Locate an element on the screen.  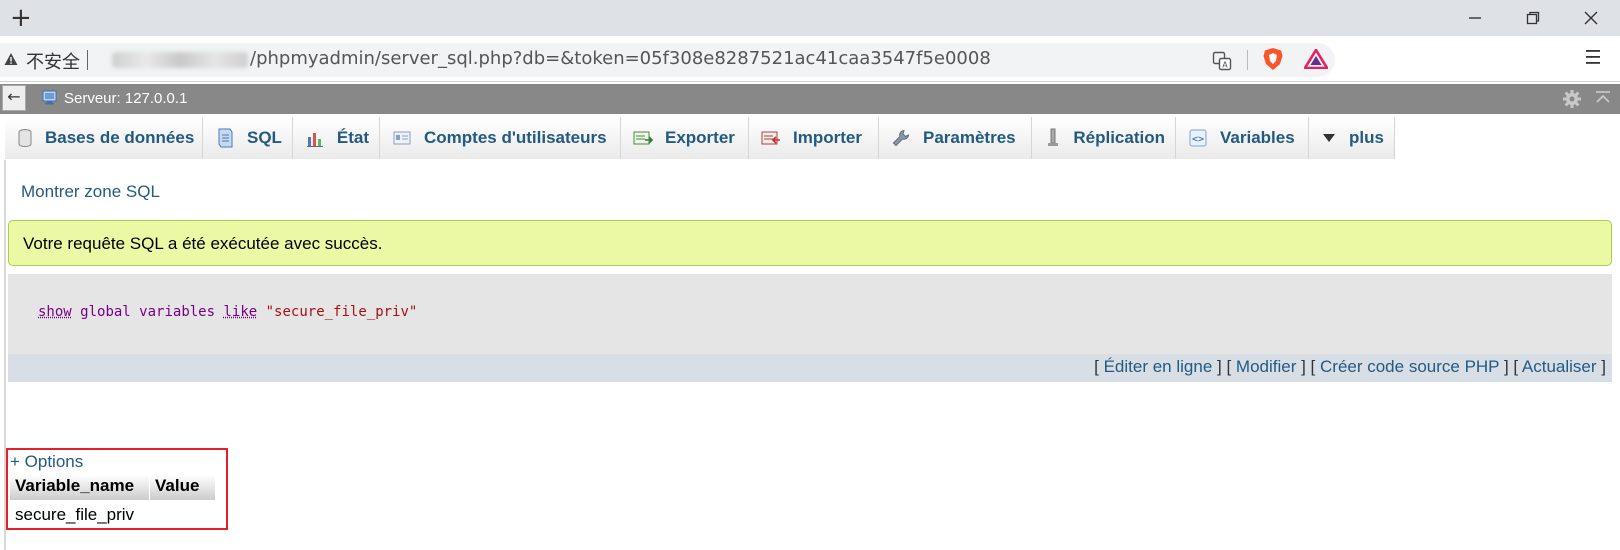
tab-sql: SQL is located at coordinates (248, 138).